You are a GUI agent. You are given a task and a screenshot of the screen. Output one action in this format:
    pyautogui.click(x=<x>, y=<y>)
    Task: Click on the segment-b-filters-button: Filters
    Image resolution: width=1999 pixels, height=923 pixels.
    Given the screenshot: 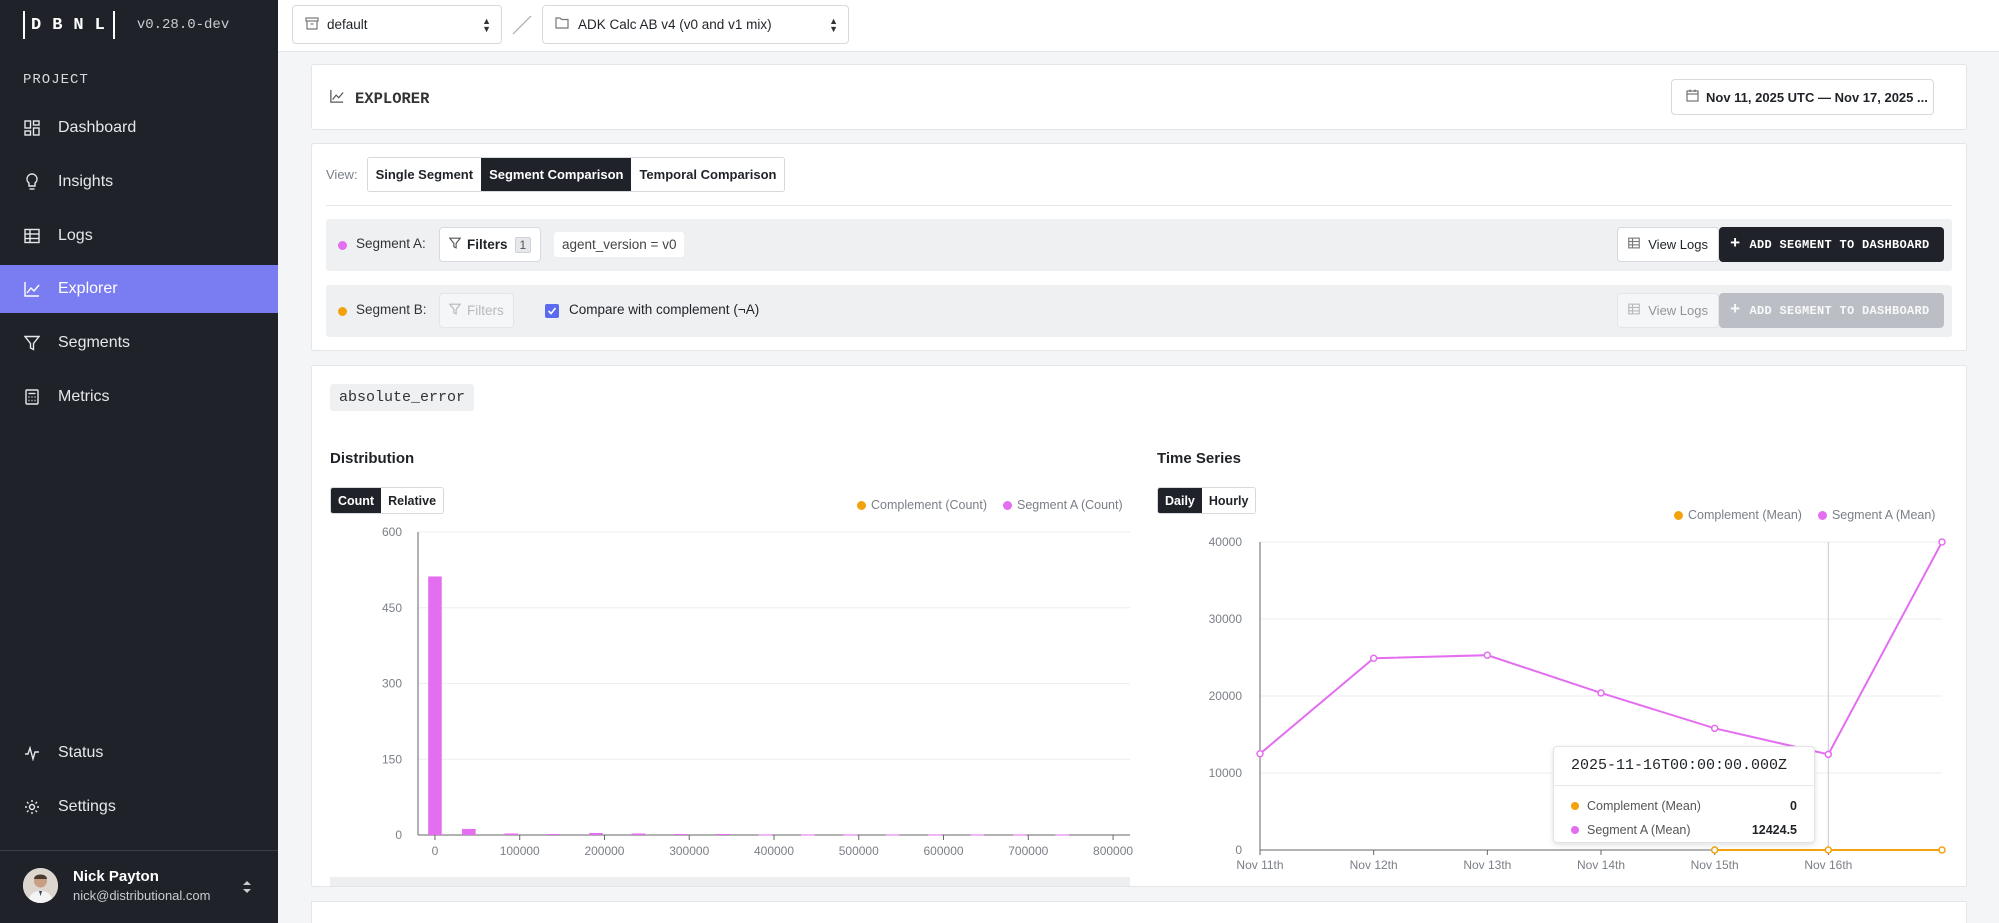 What is the action you would take?
    pyautogui.click(x=476, y=310)
    